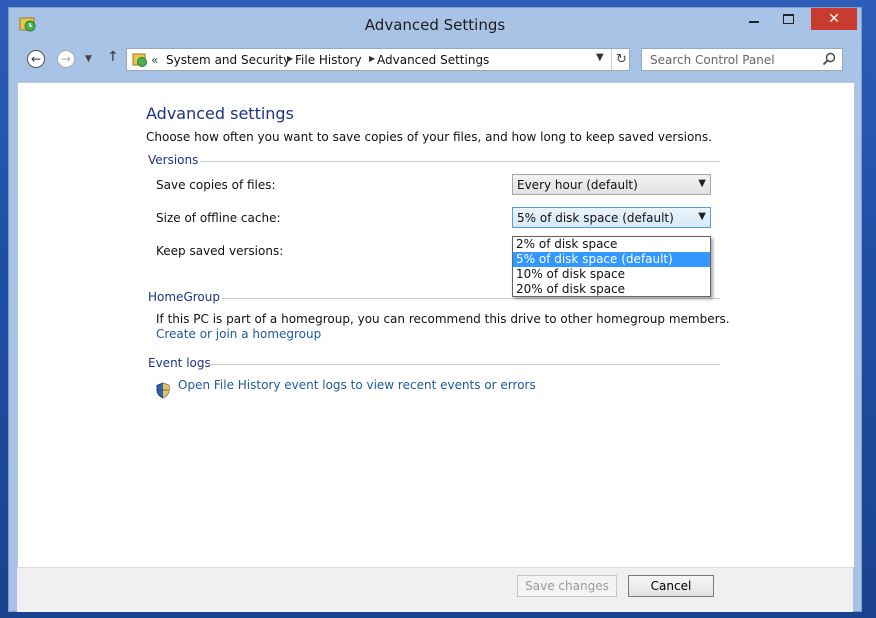  What do you see at coordinates (671, 586) in the screenshot?
I see `cancel-button: Cancel` at bounding box center [671, 586].